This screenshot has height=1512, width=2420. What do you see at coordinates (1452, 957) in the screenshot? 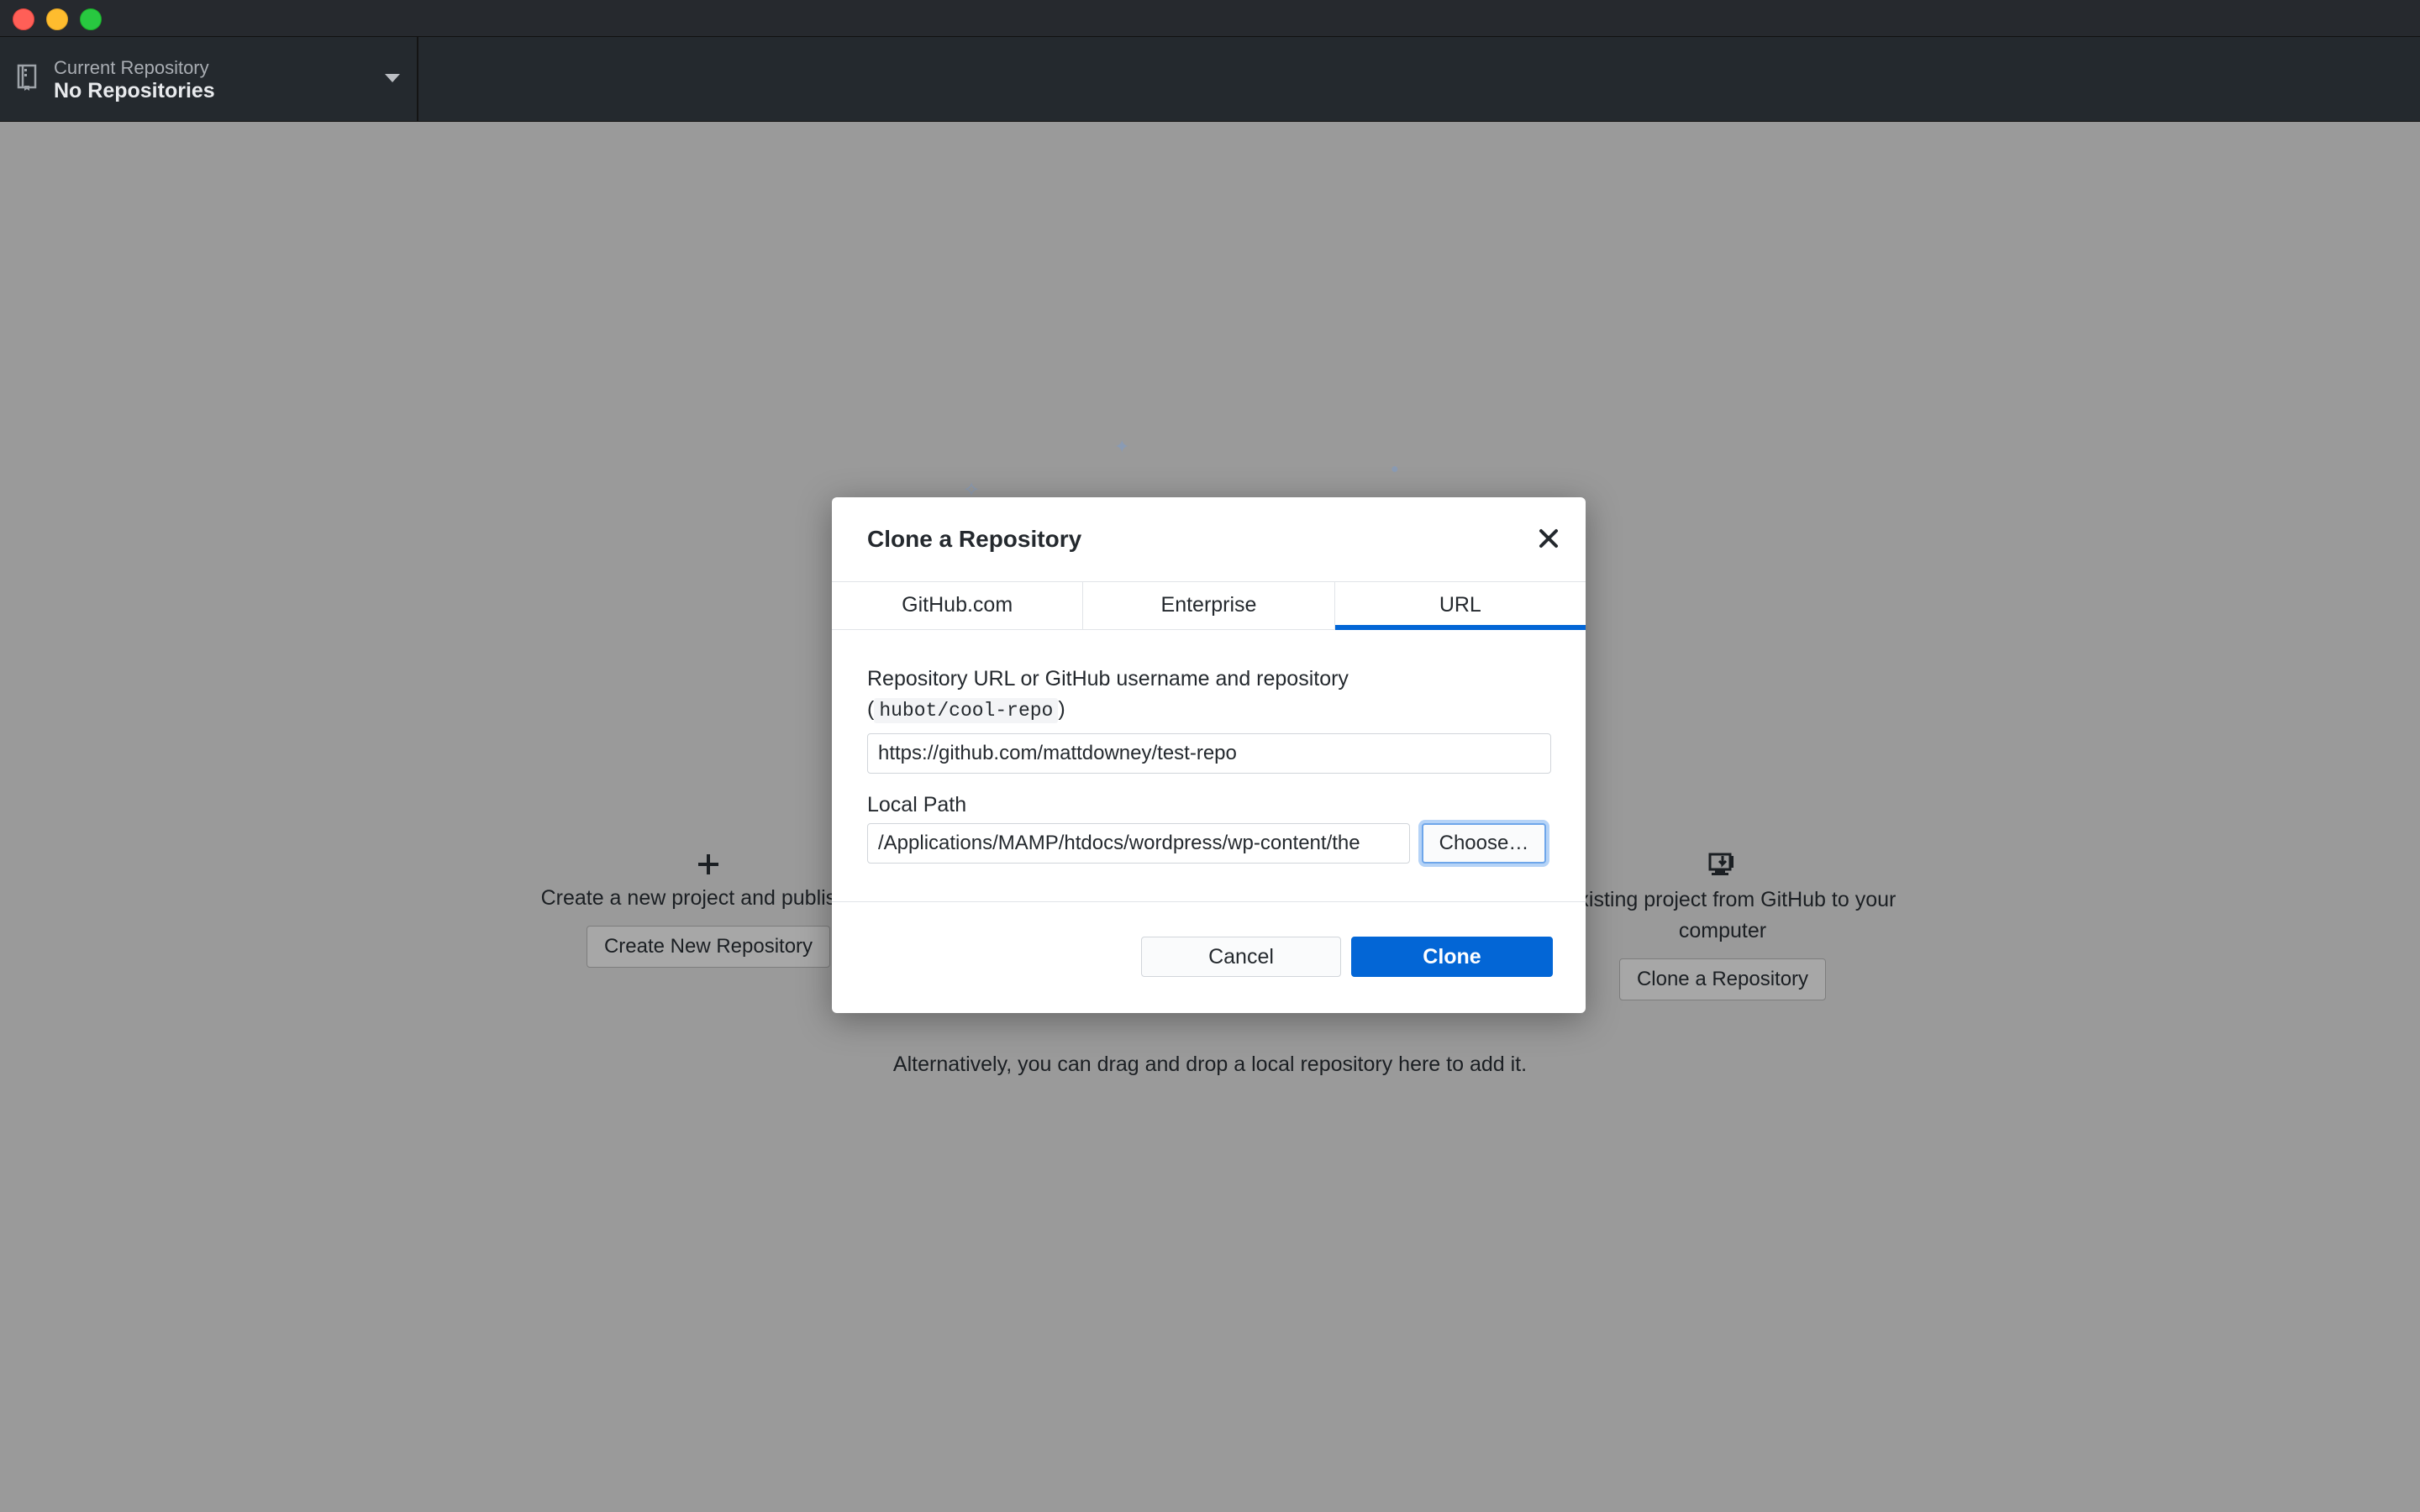
I see `clone-button: Clone` at bounding box center [1452, 957].